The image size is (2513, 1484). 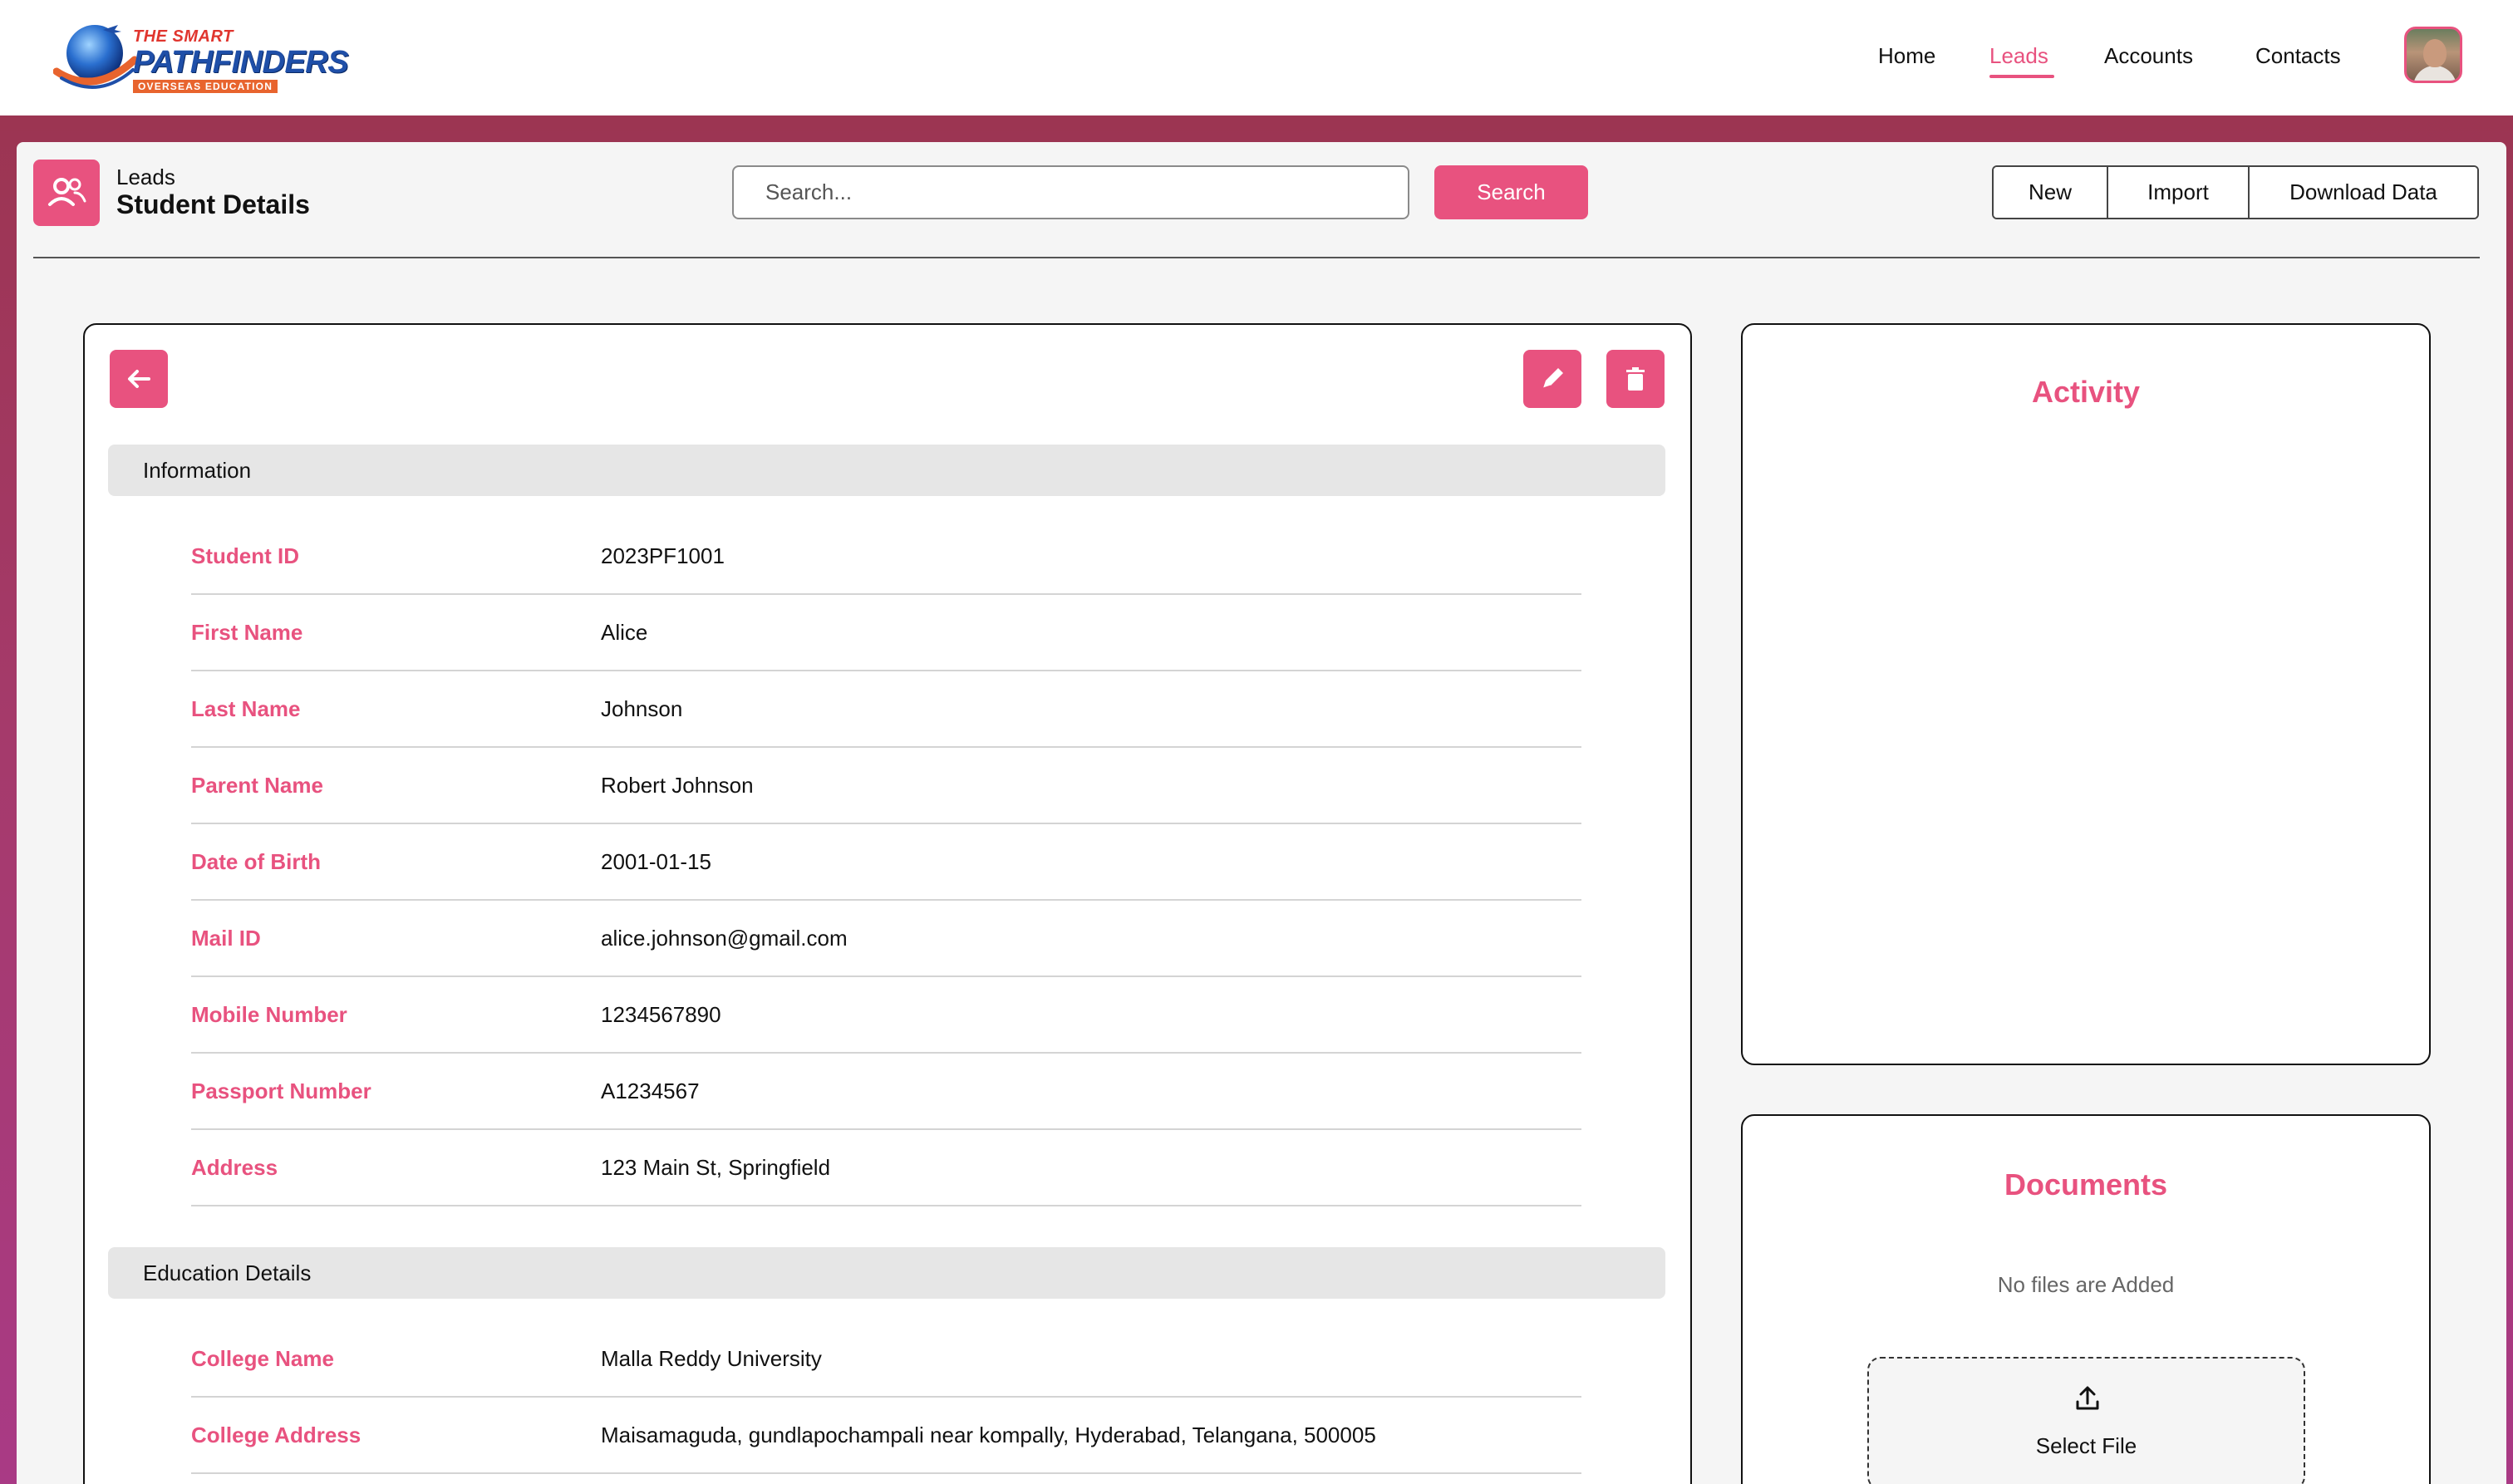 I want to click on field-value: Johnson, so click(x=642, y=708).